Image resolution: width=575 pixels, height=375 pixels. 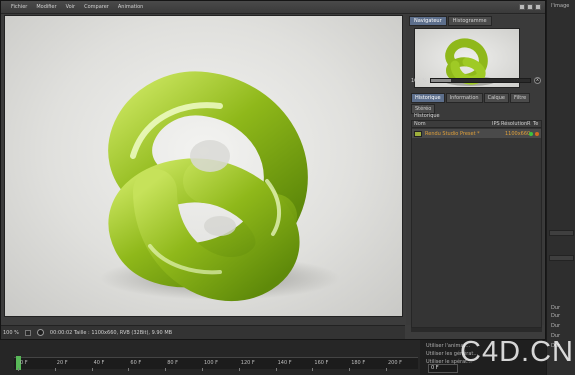 I want to click on close-icon, so click(x=538, y=7).